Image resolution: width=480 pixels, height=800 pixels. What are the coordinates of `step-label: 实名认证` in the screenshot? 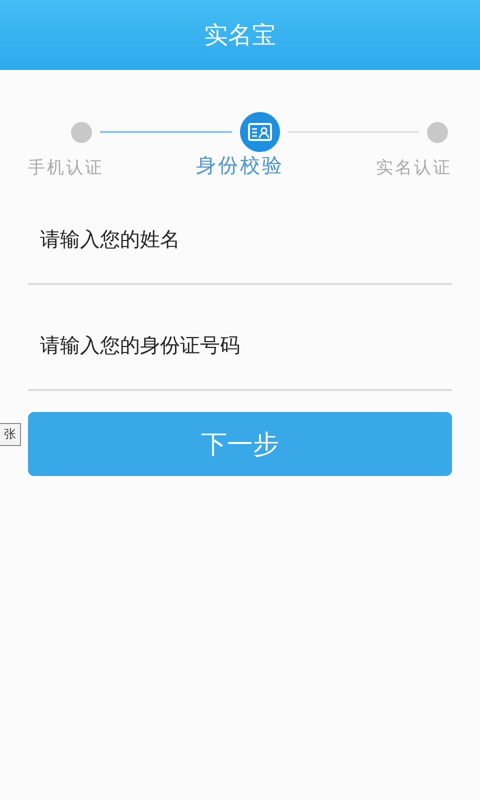 It's located at (414, 168).